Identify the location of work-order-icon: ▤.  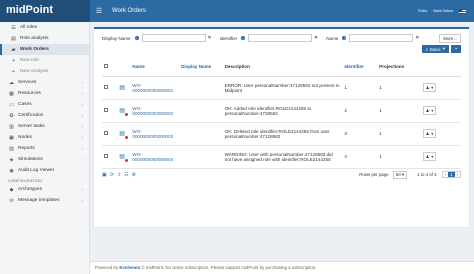
(124, 112).